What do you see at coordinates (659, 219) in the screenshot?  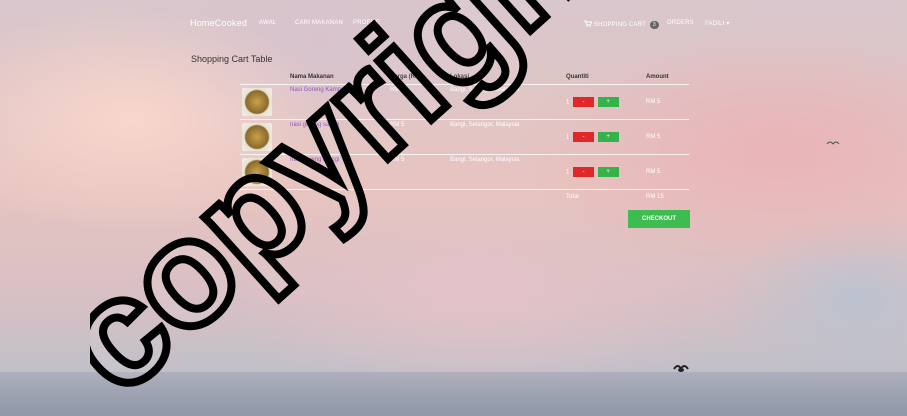 I see `checkout-button: CHECKOUT` at bounding box center [659, 219].